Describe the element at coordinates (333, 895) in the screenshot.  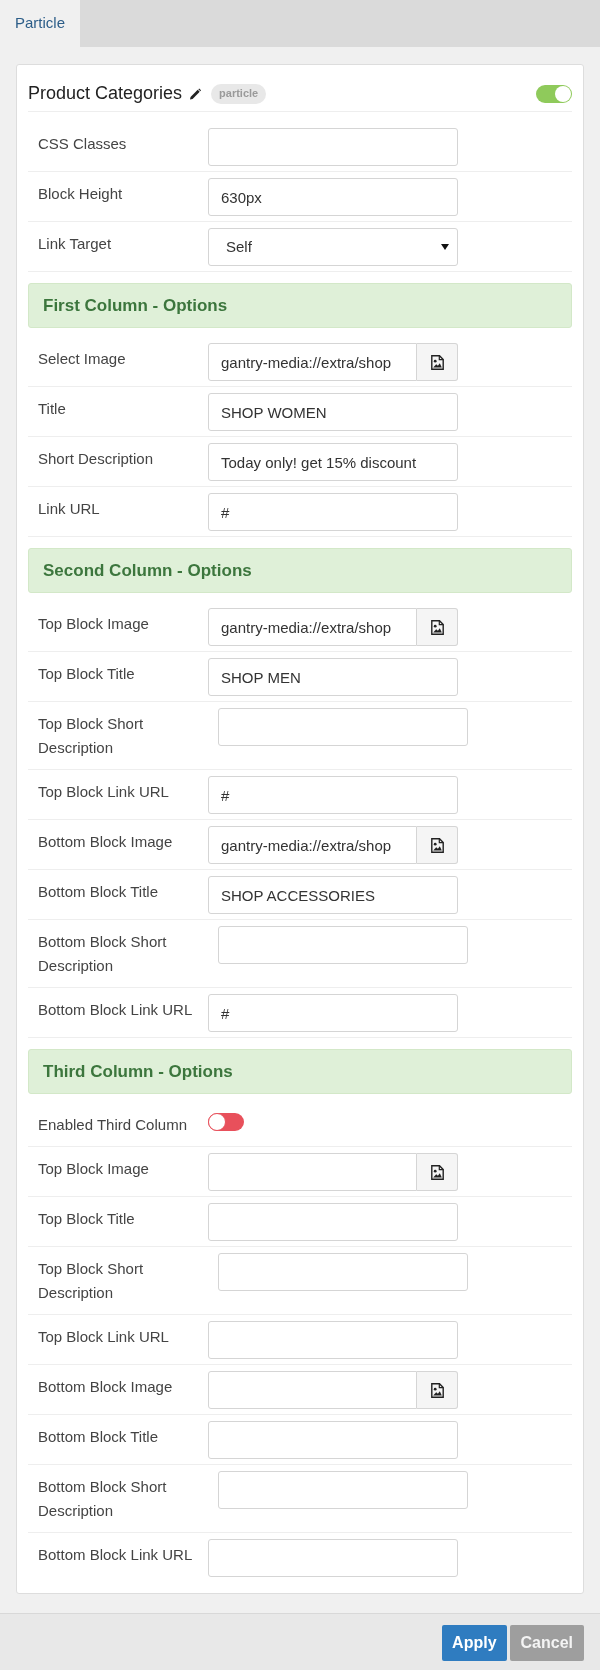
I see `text-field: SHOP ACCESSORIES` at that location.